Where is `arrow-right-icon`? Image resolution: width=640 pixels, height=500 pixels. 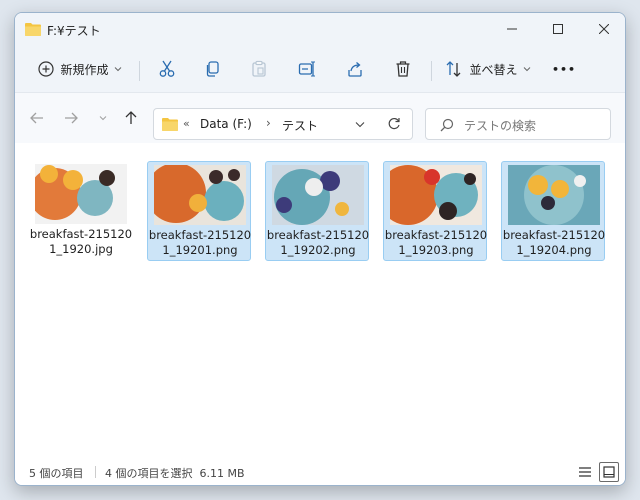 arrow-right-icon is located at coordinates (71, 118).